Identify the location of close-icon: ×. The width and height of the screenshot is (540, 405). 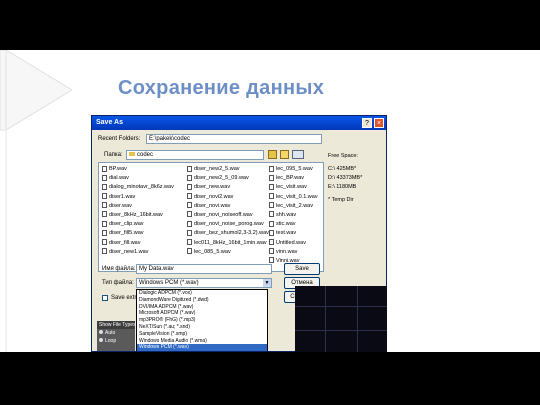
(379, 123).